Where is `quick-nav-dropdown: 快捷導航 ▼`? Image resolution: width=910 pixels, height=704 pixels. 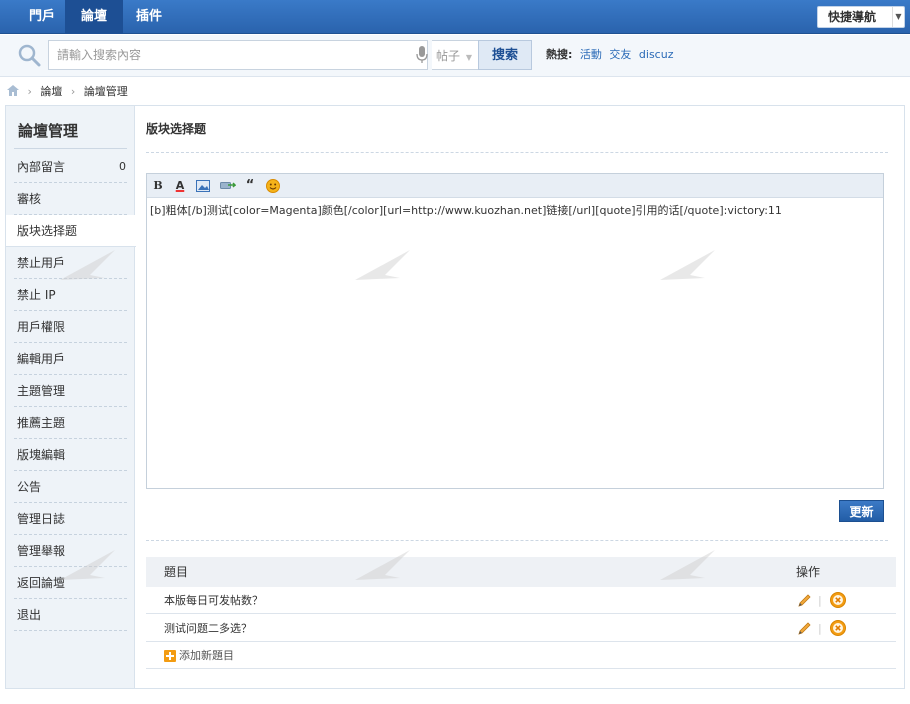
quick-nav-dropdown: 快捷導航 ▼ is located at coordinates (861, 17).